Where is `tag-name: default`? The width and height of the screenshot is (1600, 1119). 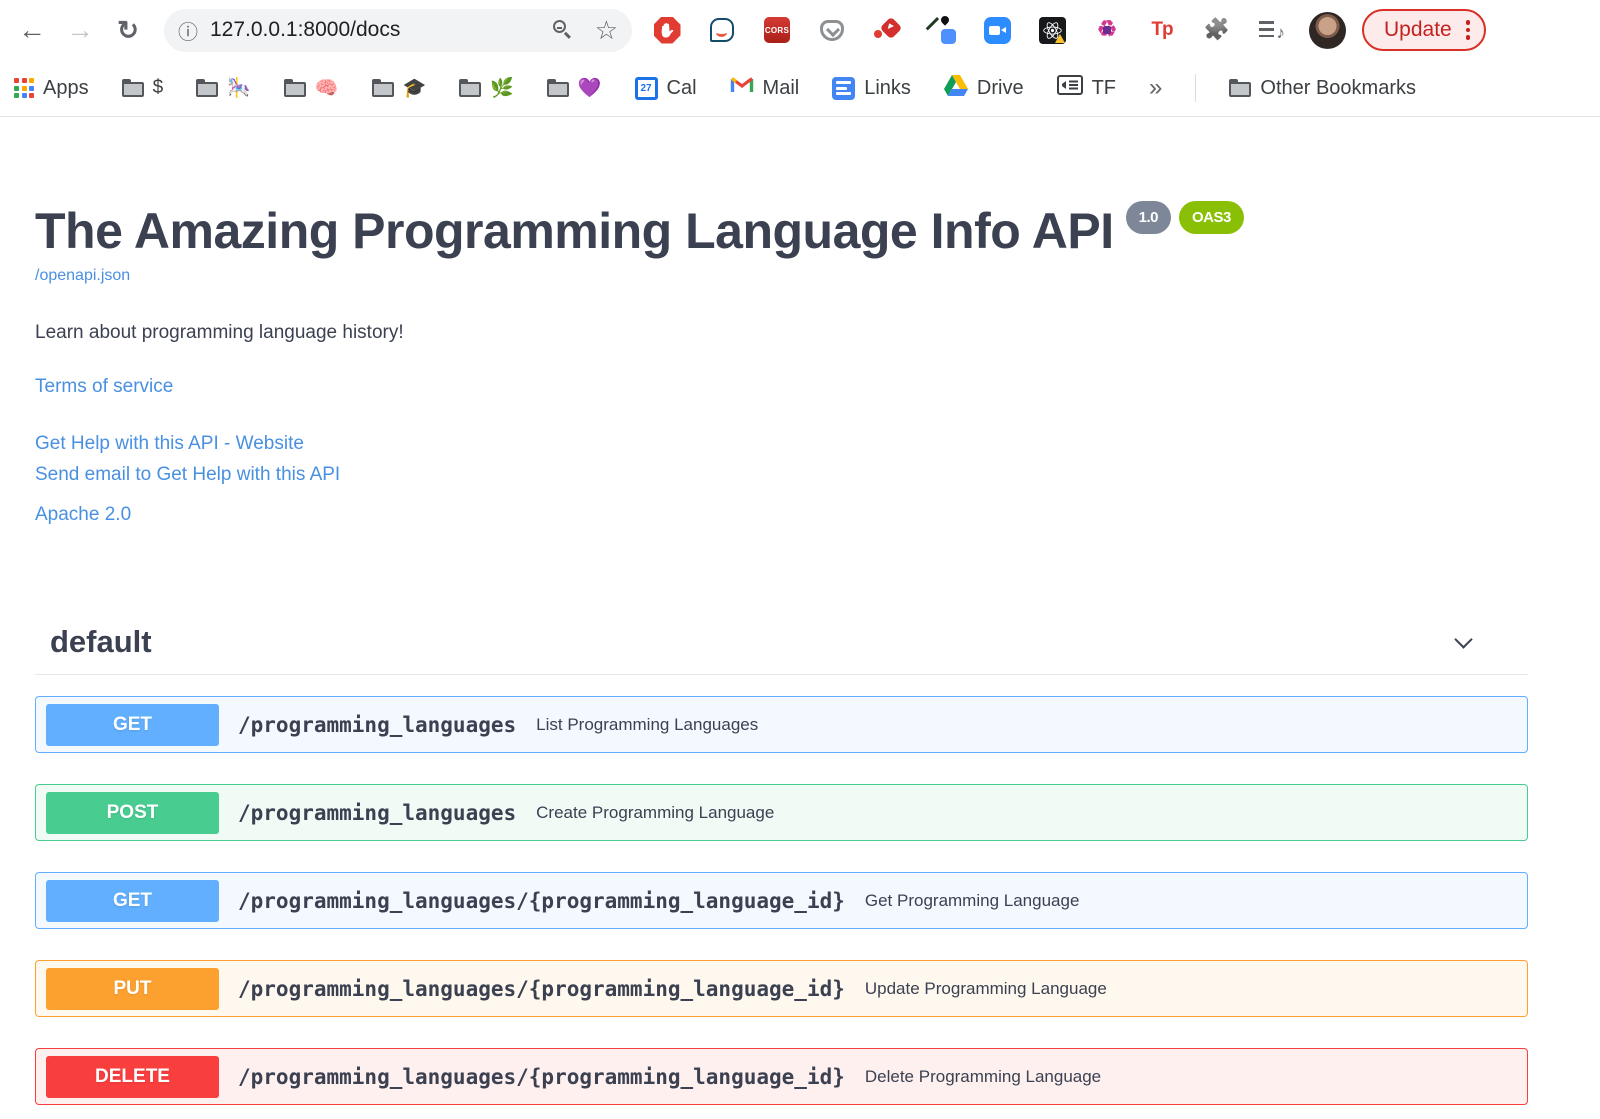
tag-name: default is located at coordinates (101, 641).